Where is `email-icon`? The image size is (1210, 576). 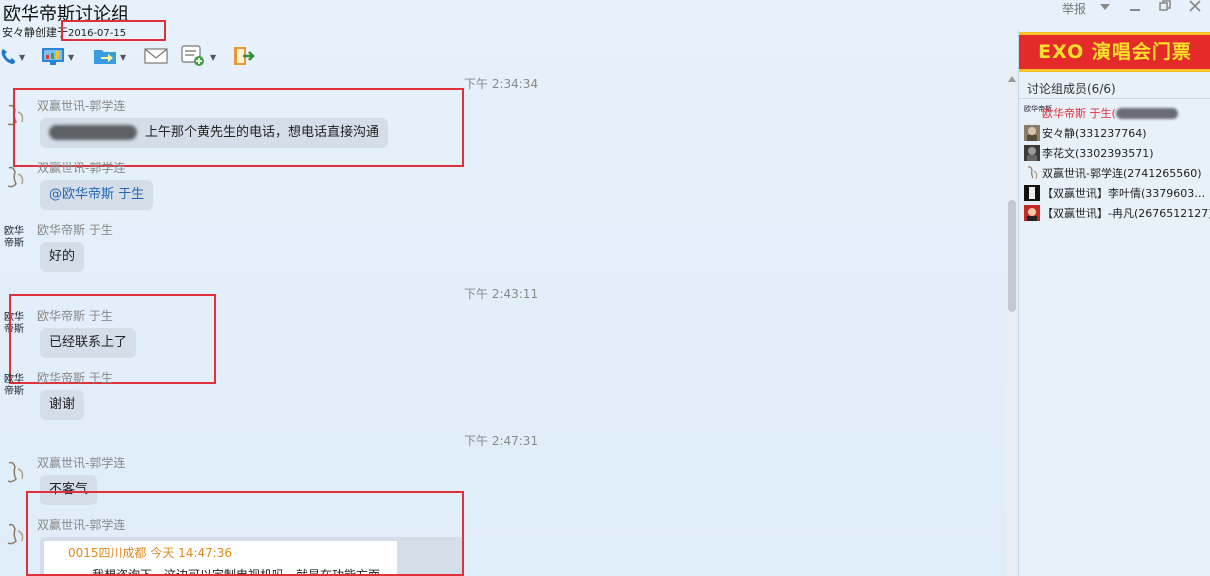
email-icon is located at coordinates (156, 57).